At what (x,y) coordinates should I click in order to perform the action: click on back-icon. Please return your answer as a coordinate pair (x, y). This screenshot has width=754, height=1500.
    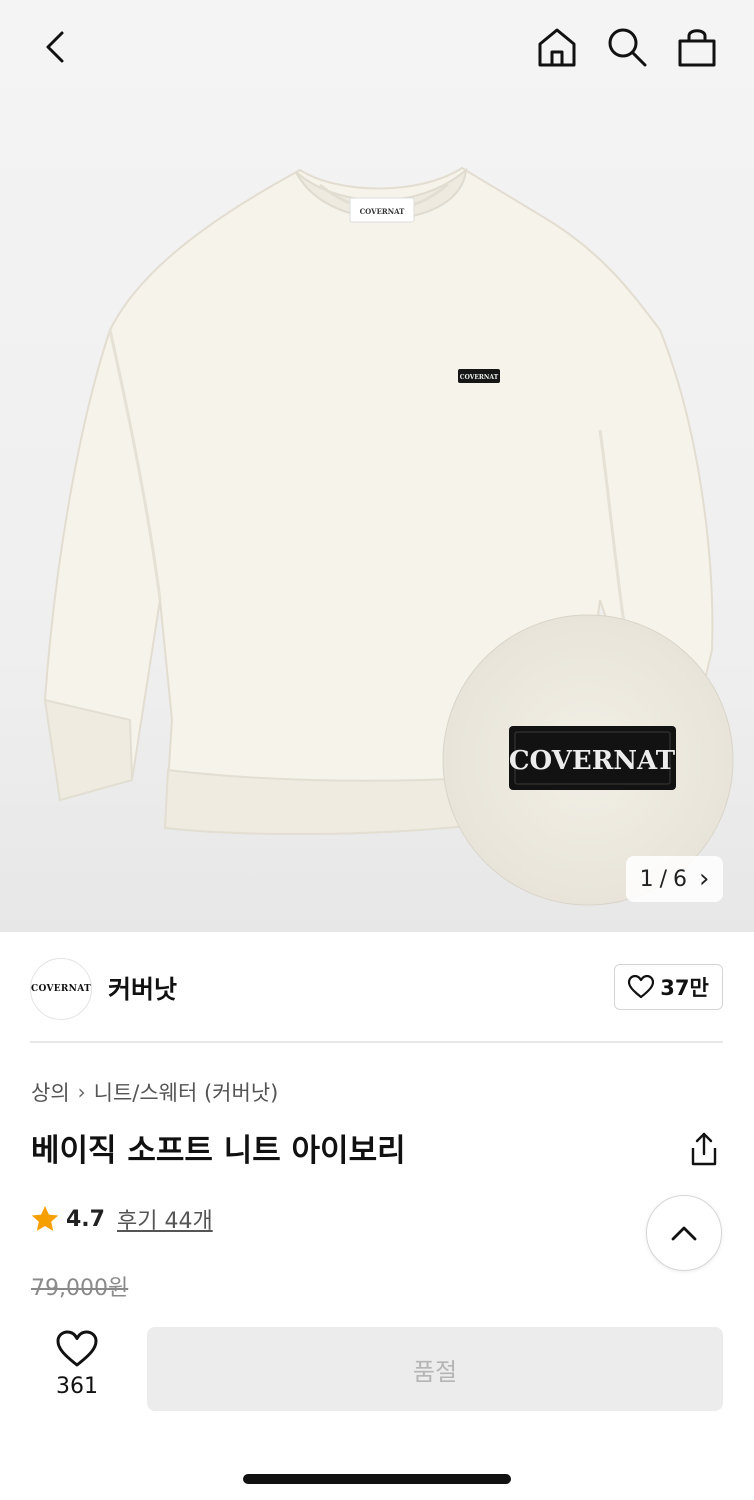
    Looking at the image, I should click on (55, 47).